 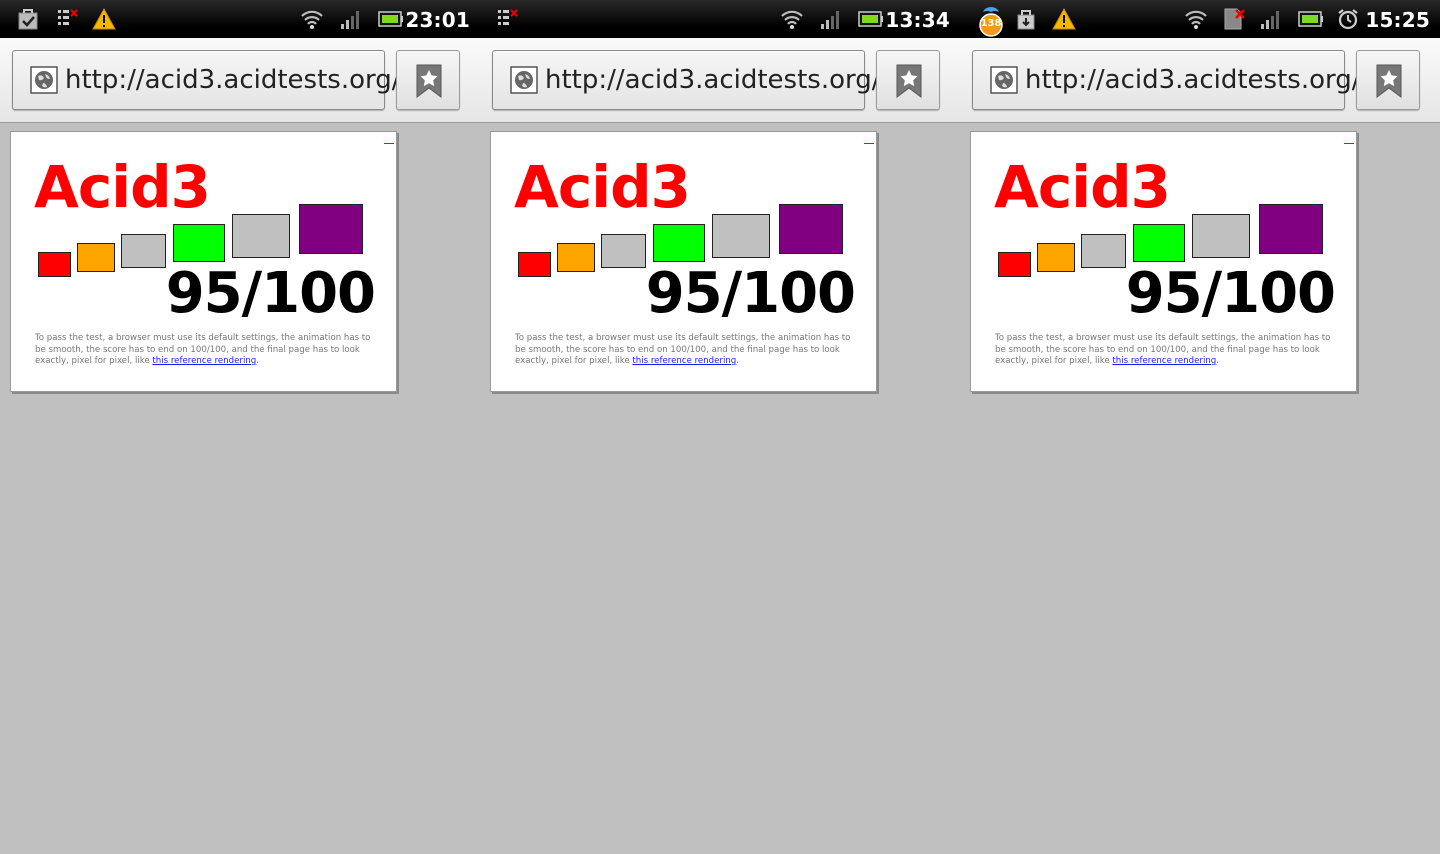 I want to click on status-bar: 23:01, so click(x=240, y=19).